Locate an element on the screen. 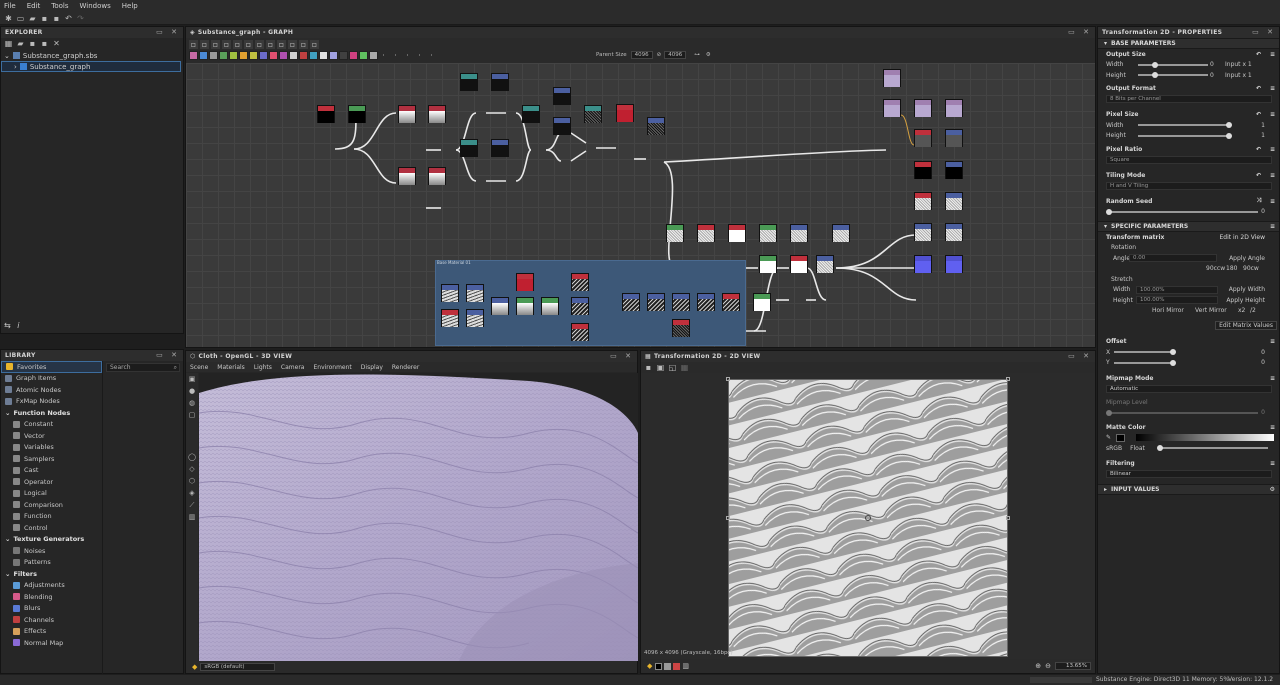 This screenshot has width=1280, height=685. eyedropper-icon: ✎ is located at coordinates (1108, 437).